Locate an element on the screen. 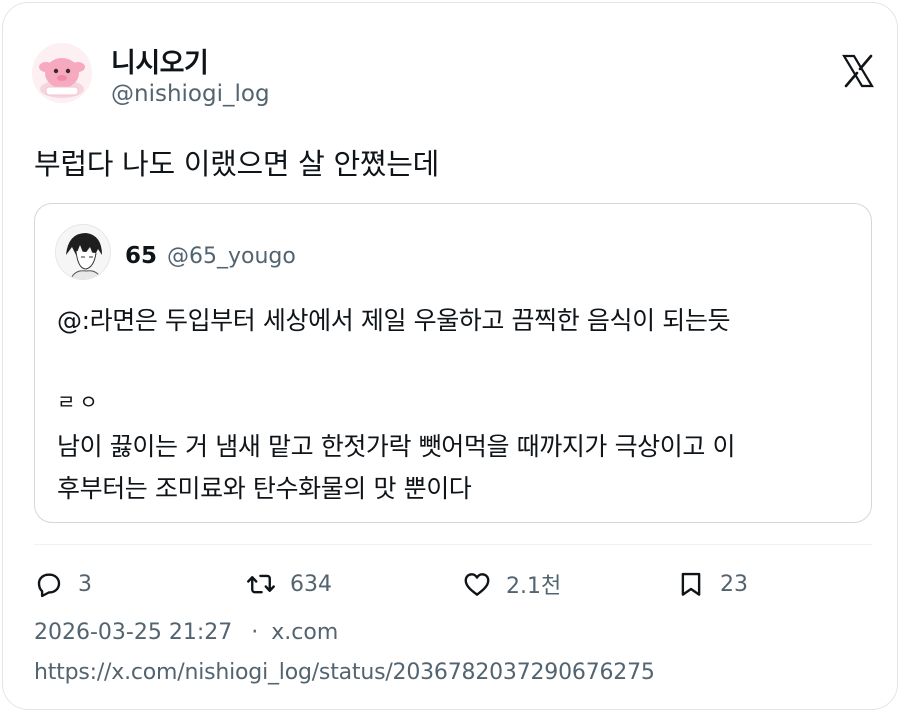  reply-button: 3 is located at coordinates (63, 584).